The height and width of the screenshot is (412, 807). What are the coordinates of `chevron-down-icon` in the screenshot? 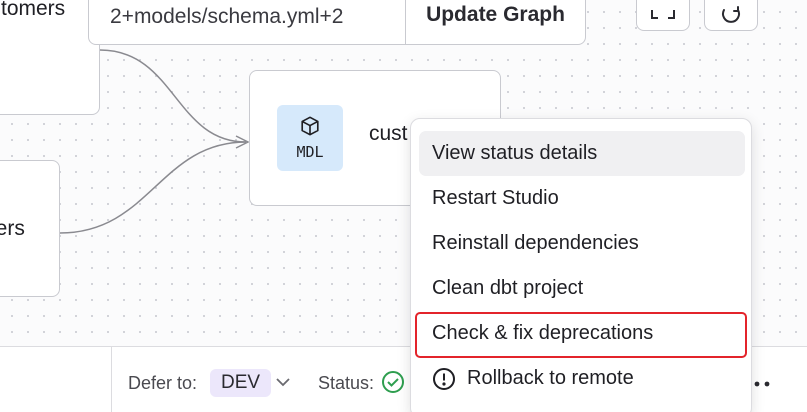 It's located at (283, 382).